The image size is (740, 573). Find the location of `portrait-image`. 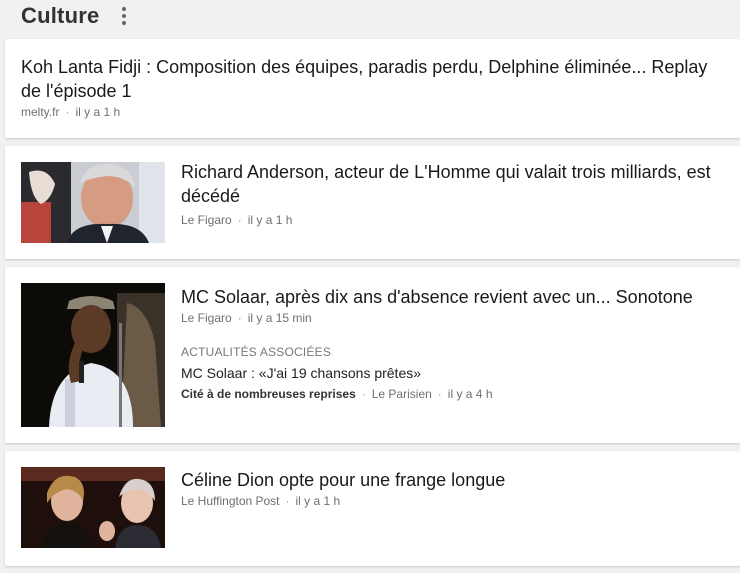

portrait-image is located at coordinates (93, 202).